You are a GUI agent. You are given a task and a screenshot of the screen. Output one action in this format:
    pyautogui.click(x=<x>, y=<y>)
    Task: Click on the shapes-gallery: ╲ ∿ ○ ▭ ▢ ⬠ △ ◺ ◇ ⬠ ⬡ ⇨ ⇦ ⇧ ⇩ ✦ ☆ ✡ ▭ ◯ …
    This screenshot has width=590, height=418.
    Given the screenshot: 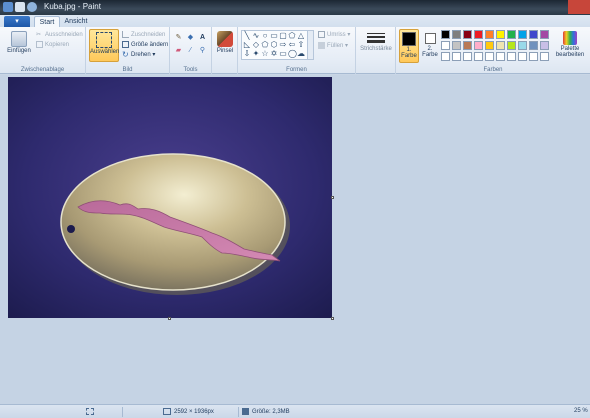 What is the action you would take?
    pyautogui.click(x=277, y=45)
    